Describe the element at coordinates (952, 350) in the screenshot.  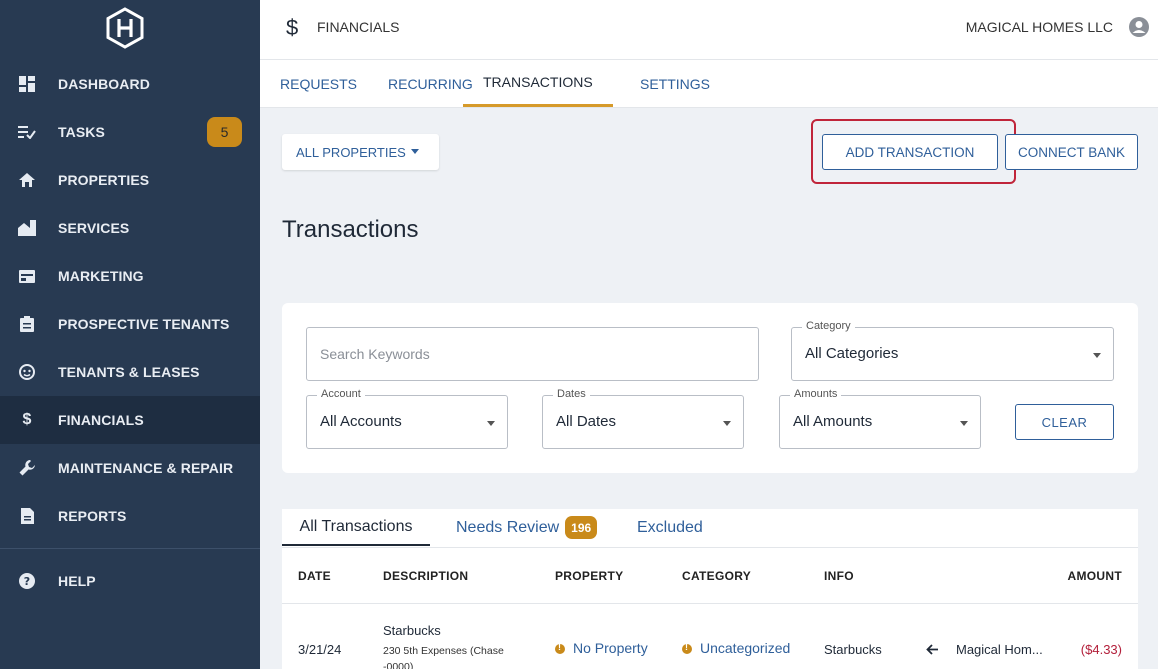
I see `category-select: Category All Categories` at that location.